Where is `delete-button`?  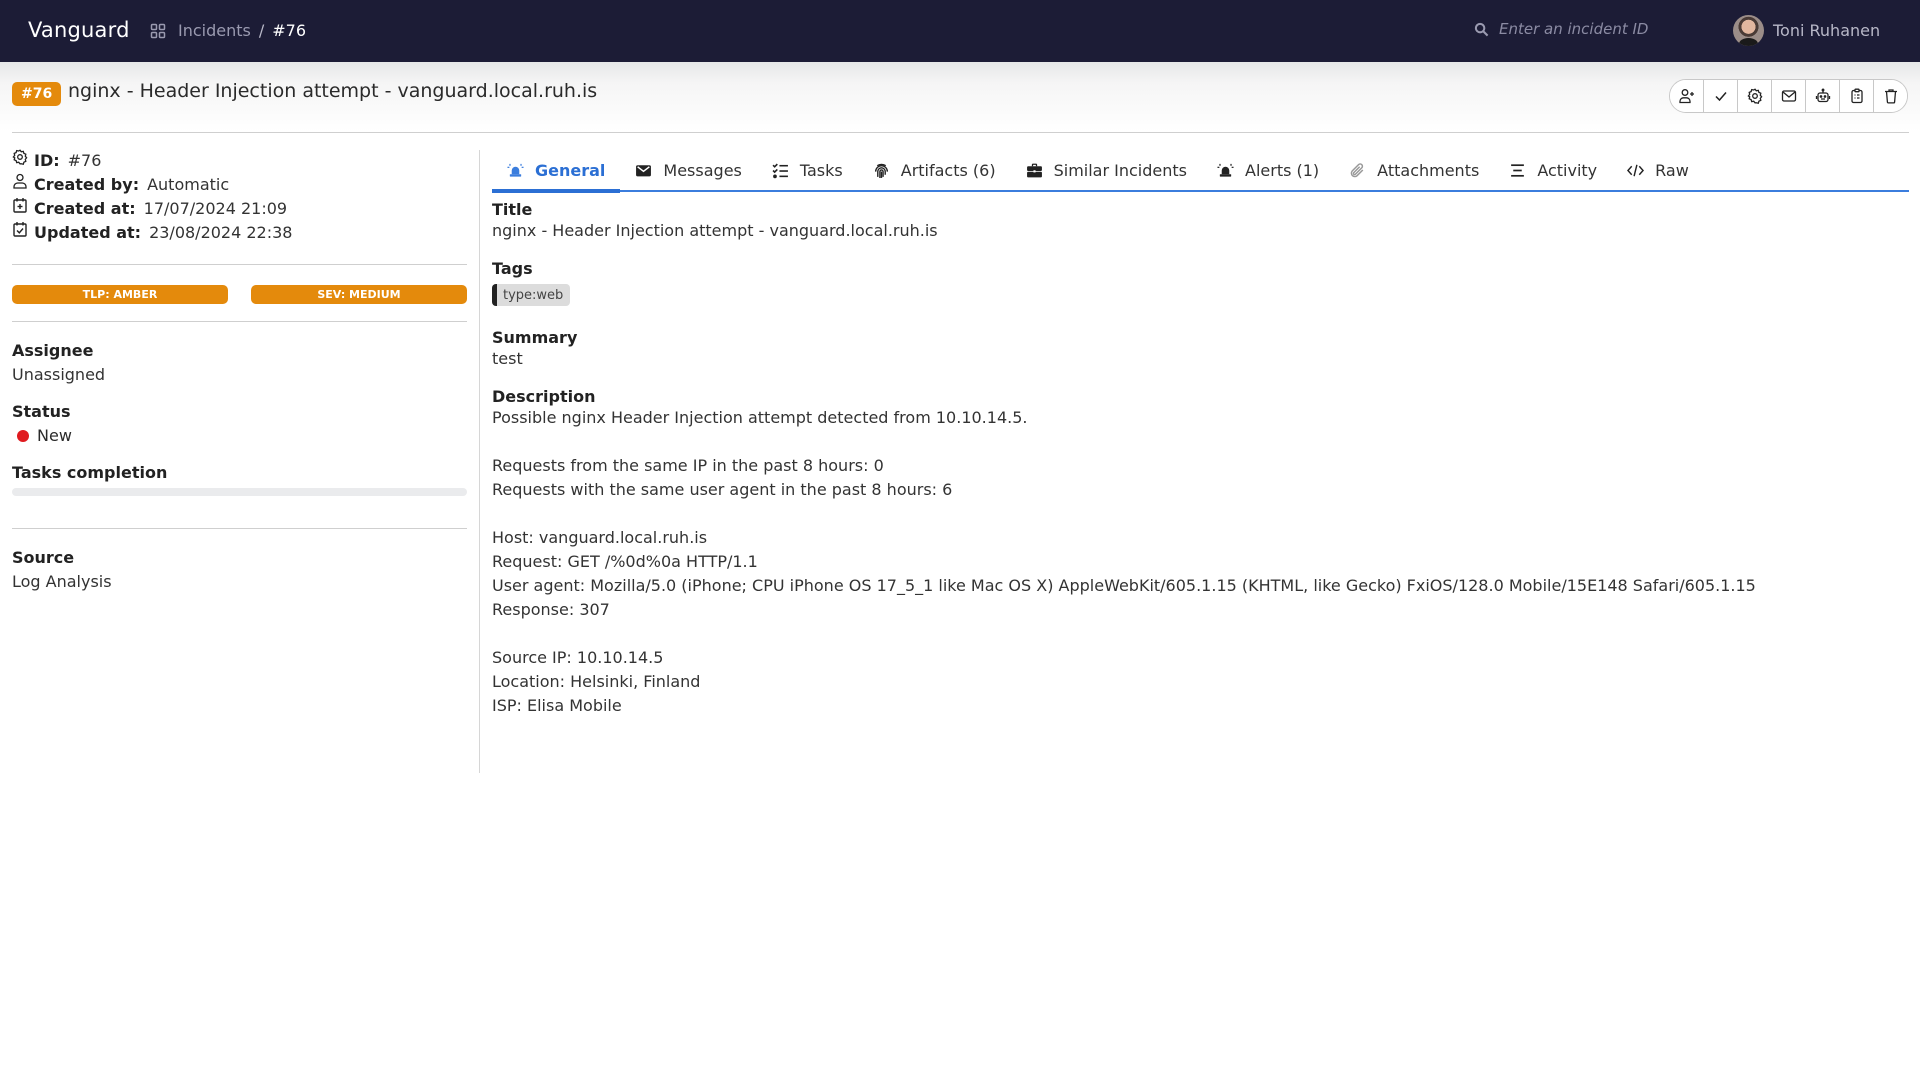
delete-button is located at coordinates (1890, 96).